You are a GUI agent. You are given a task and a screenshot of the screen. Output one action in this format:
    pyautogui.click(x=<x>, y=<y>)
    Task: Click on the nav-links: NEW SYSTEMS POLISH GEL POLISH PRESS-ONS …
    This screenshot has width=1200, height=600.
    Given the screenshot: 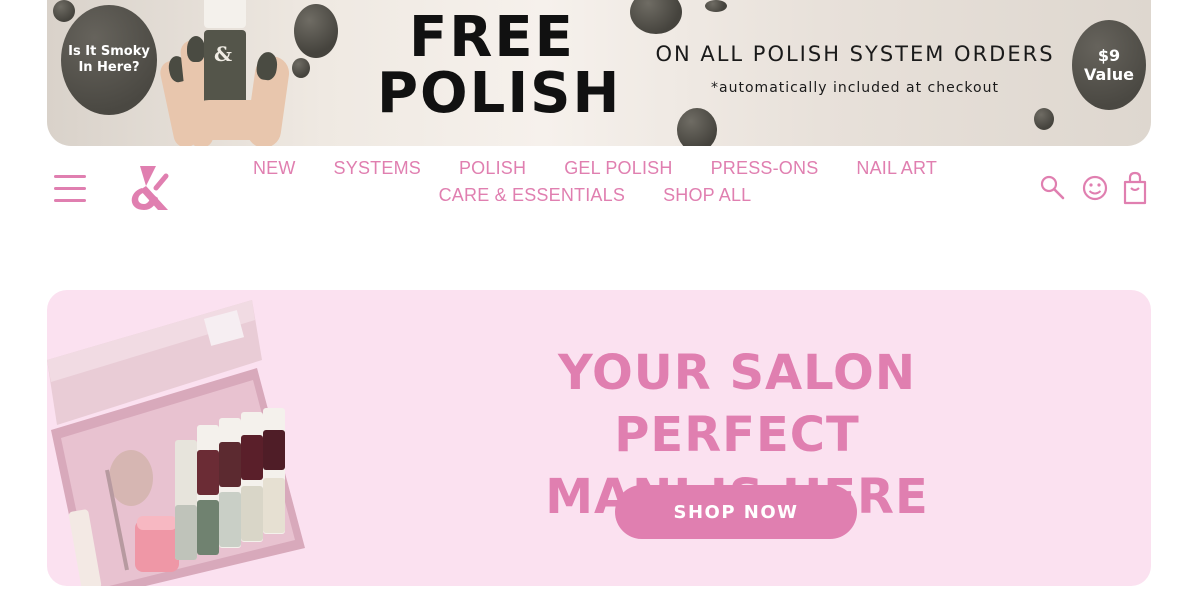 What is the action you would take?
    pyautogui.click(x=595, y=182)
    